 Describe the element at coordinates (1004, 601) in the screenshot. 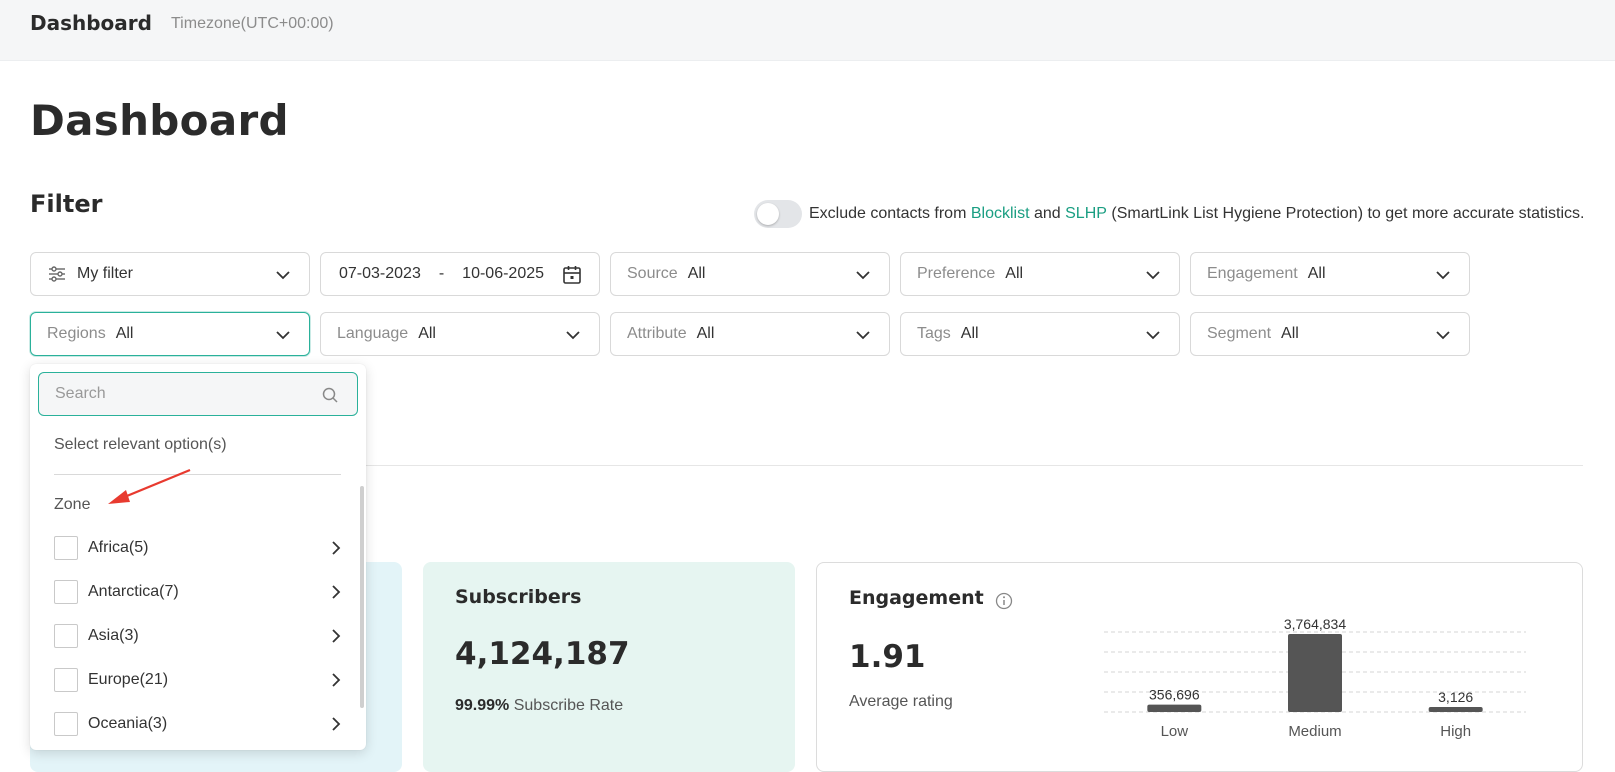

I see `info-icon` at that location.